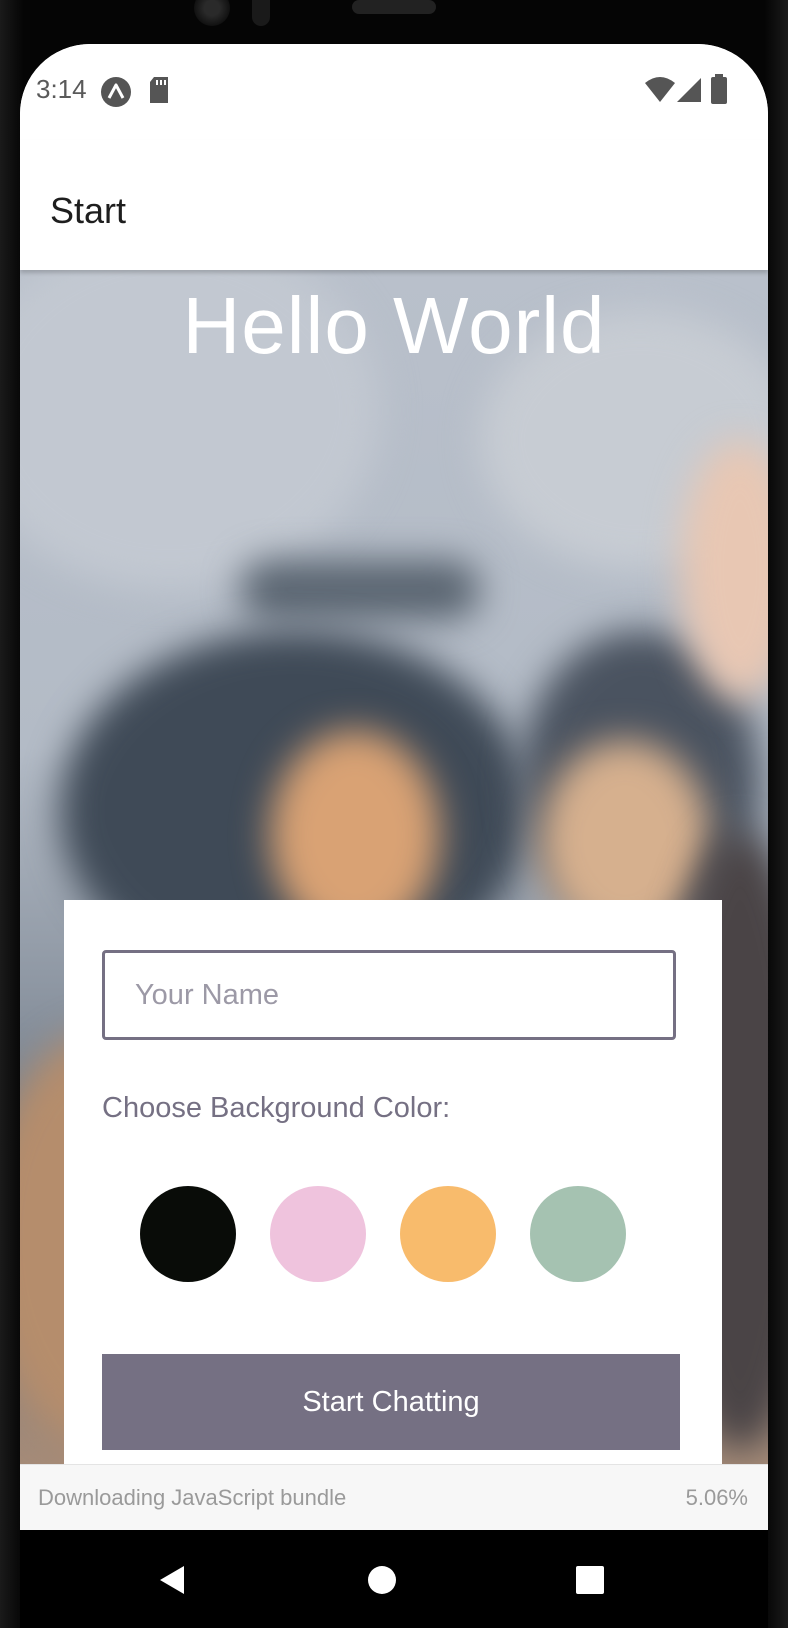 The image size is (788, 1628). Describe the element at coordinates (394, 92) in the screenshot. I see `status-bar: 3:14` at that location.